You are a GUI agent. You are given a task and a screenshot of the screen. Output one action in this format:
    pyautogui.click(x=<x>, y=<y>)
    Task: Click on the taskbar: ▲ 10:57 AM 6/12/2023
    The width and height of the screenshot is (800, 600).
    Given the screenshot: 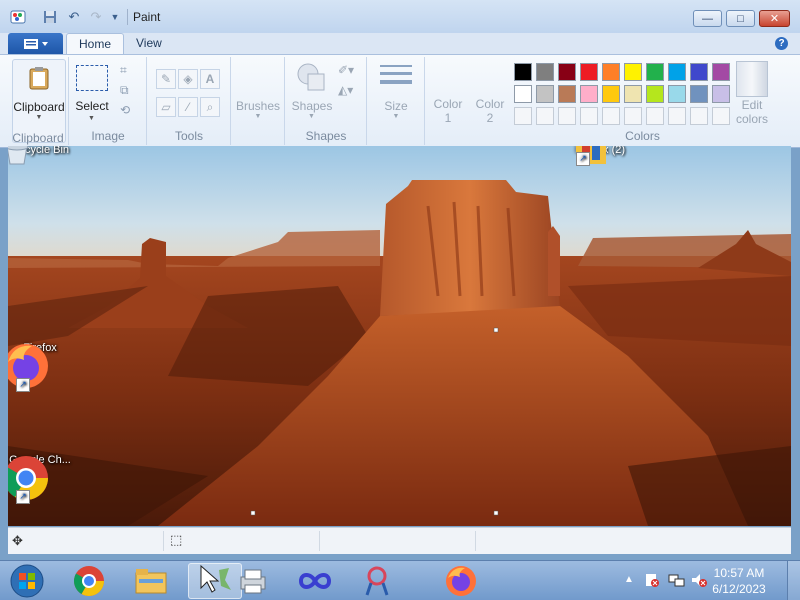 What is the action you would take?
    pyautogui.click(x=400, y=580)
    